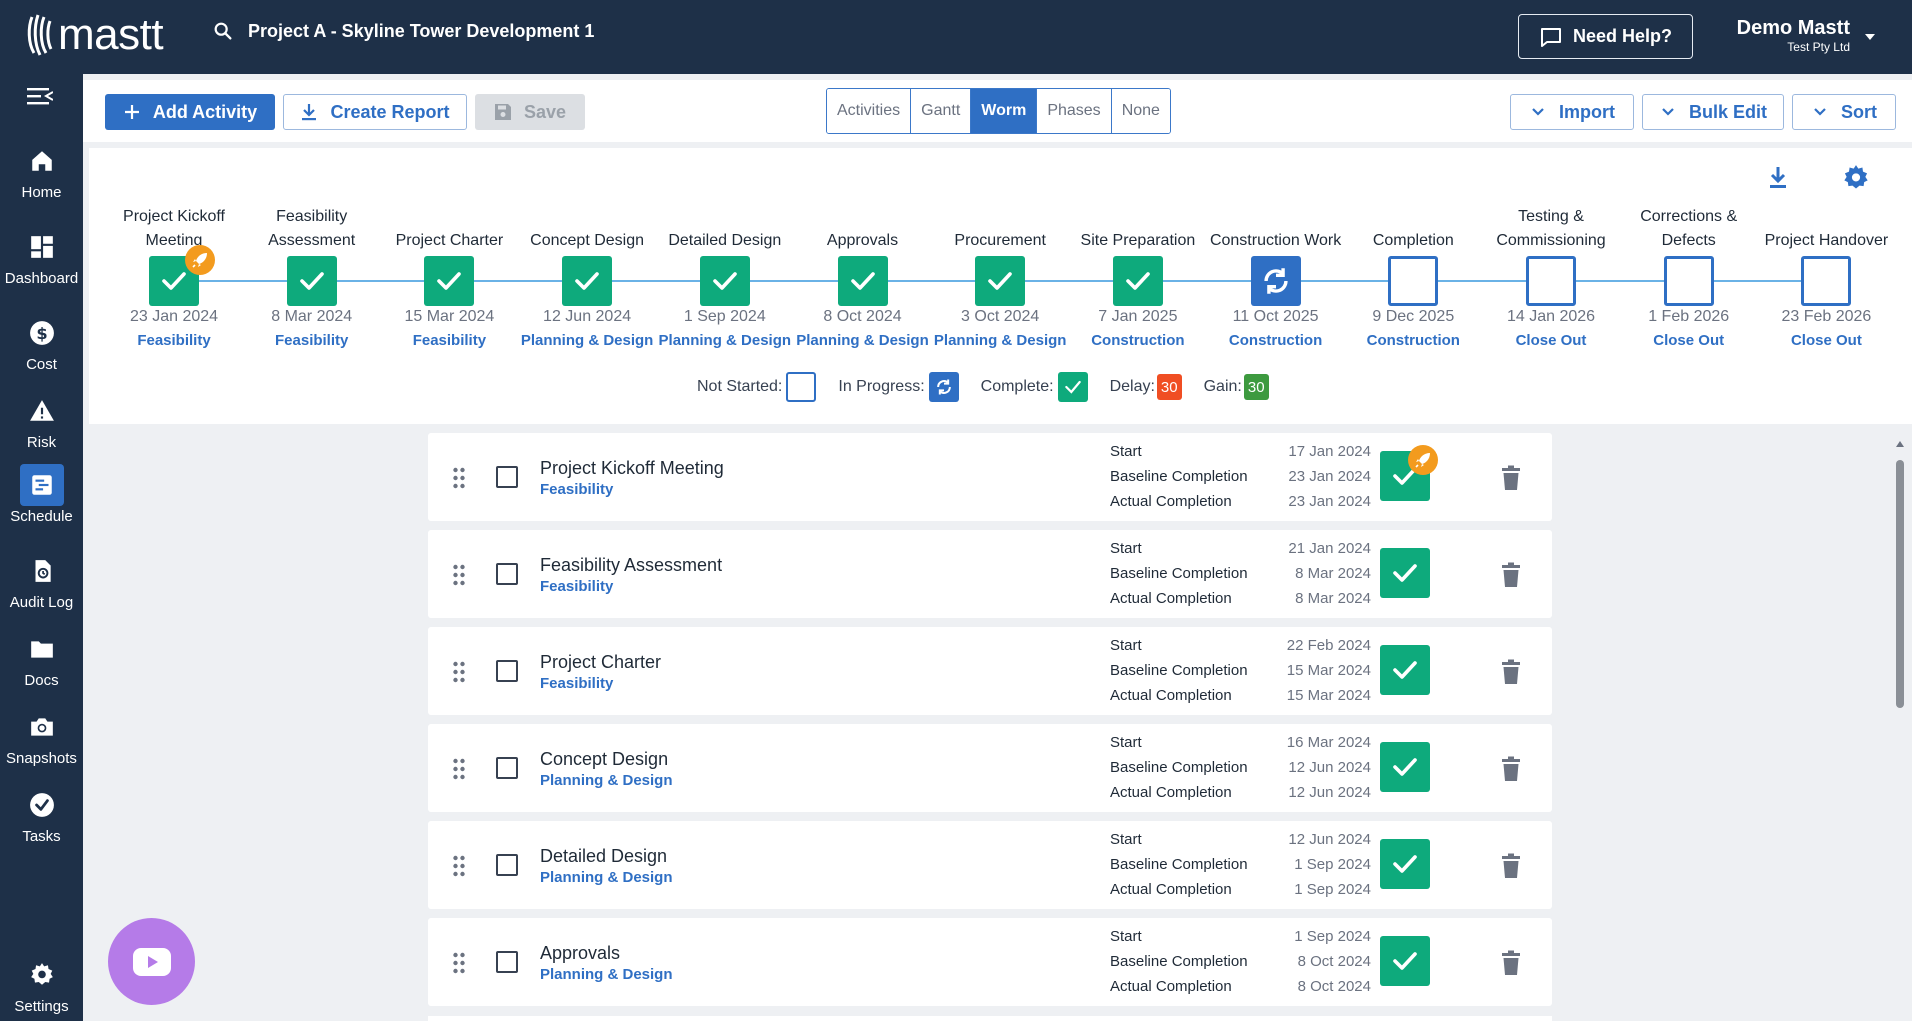  Describe the element at coordinates (1332, 864) in the screenshot. I see `baseline-completion-date: 1 Sep 2024` at that location.